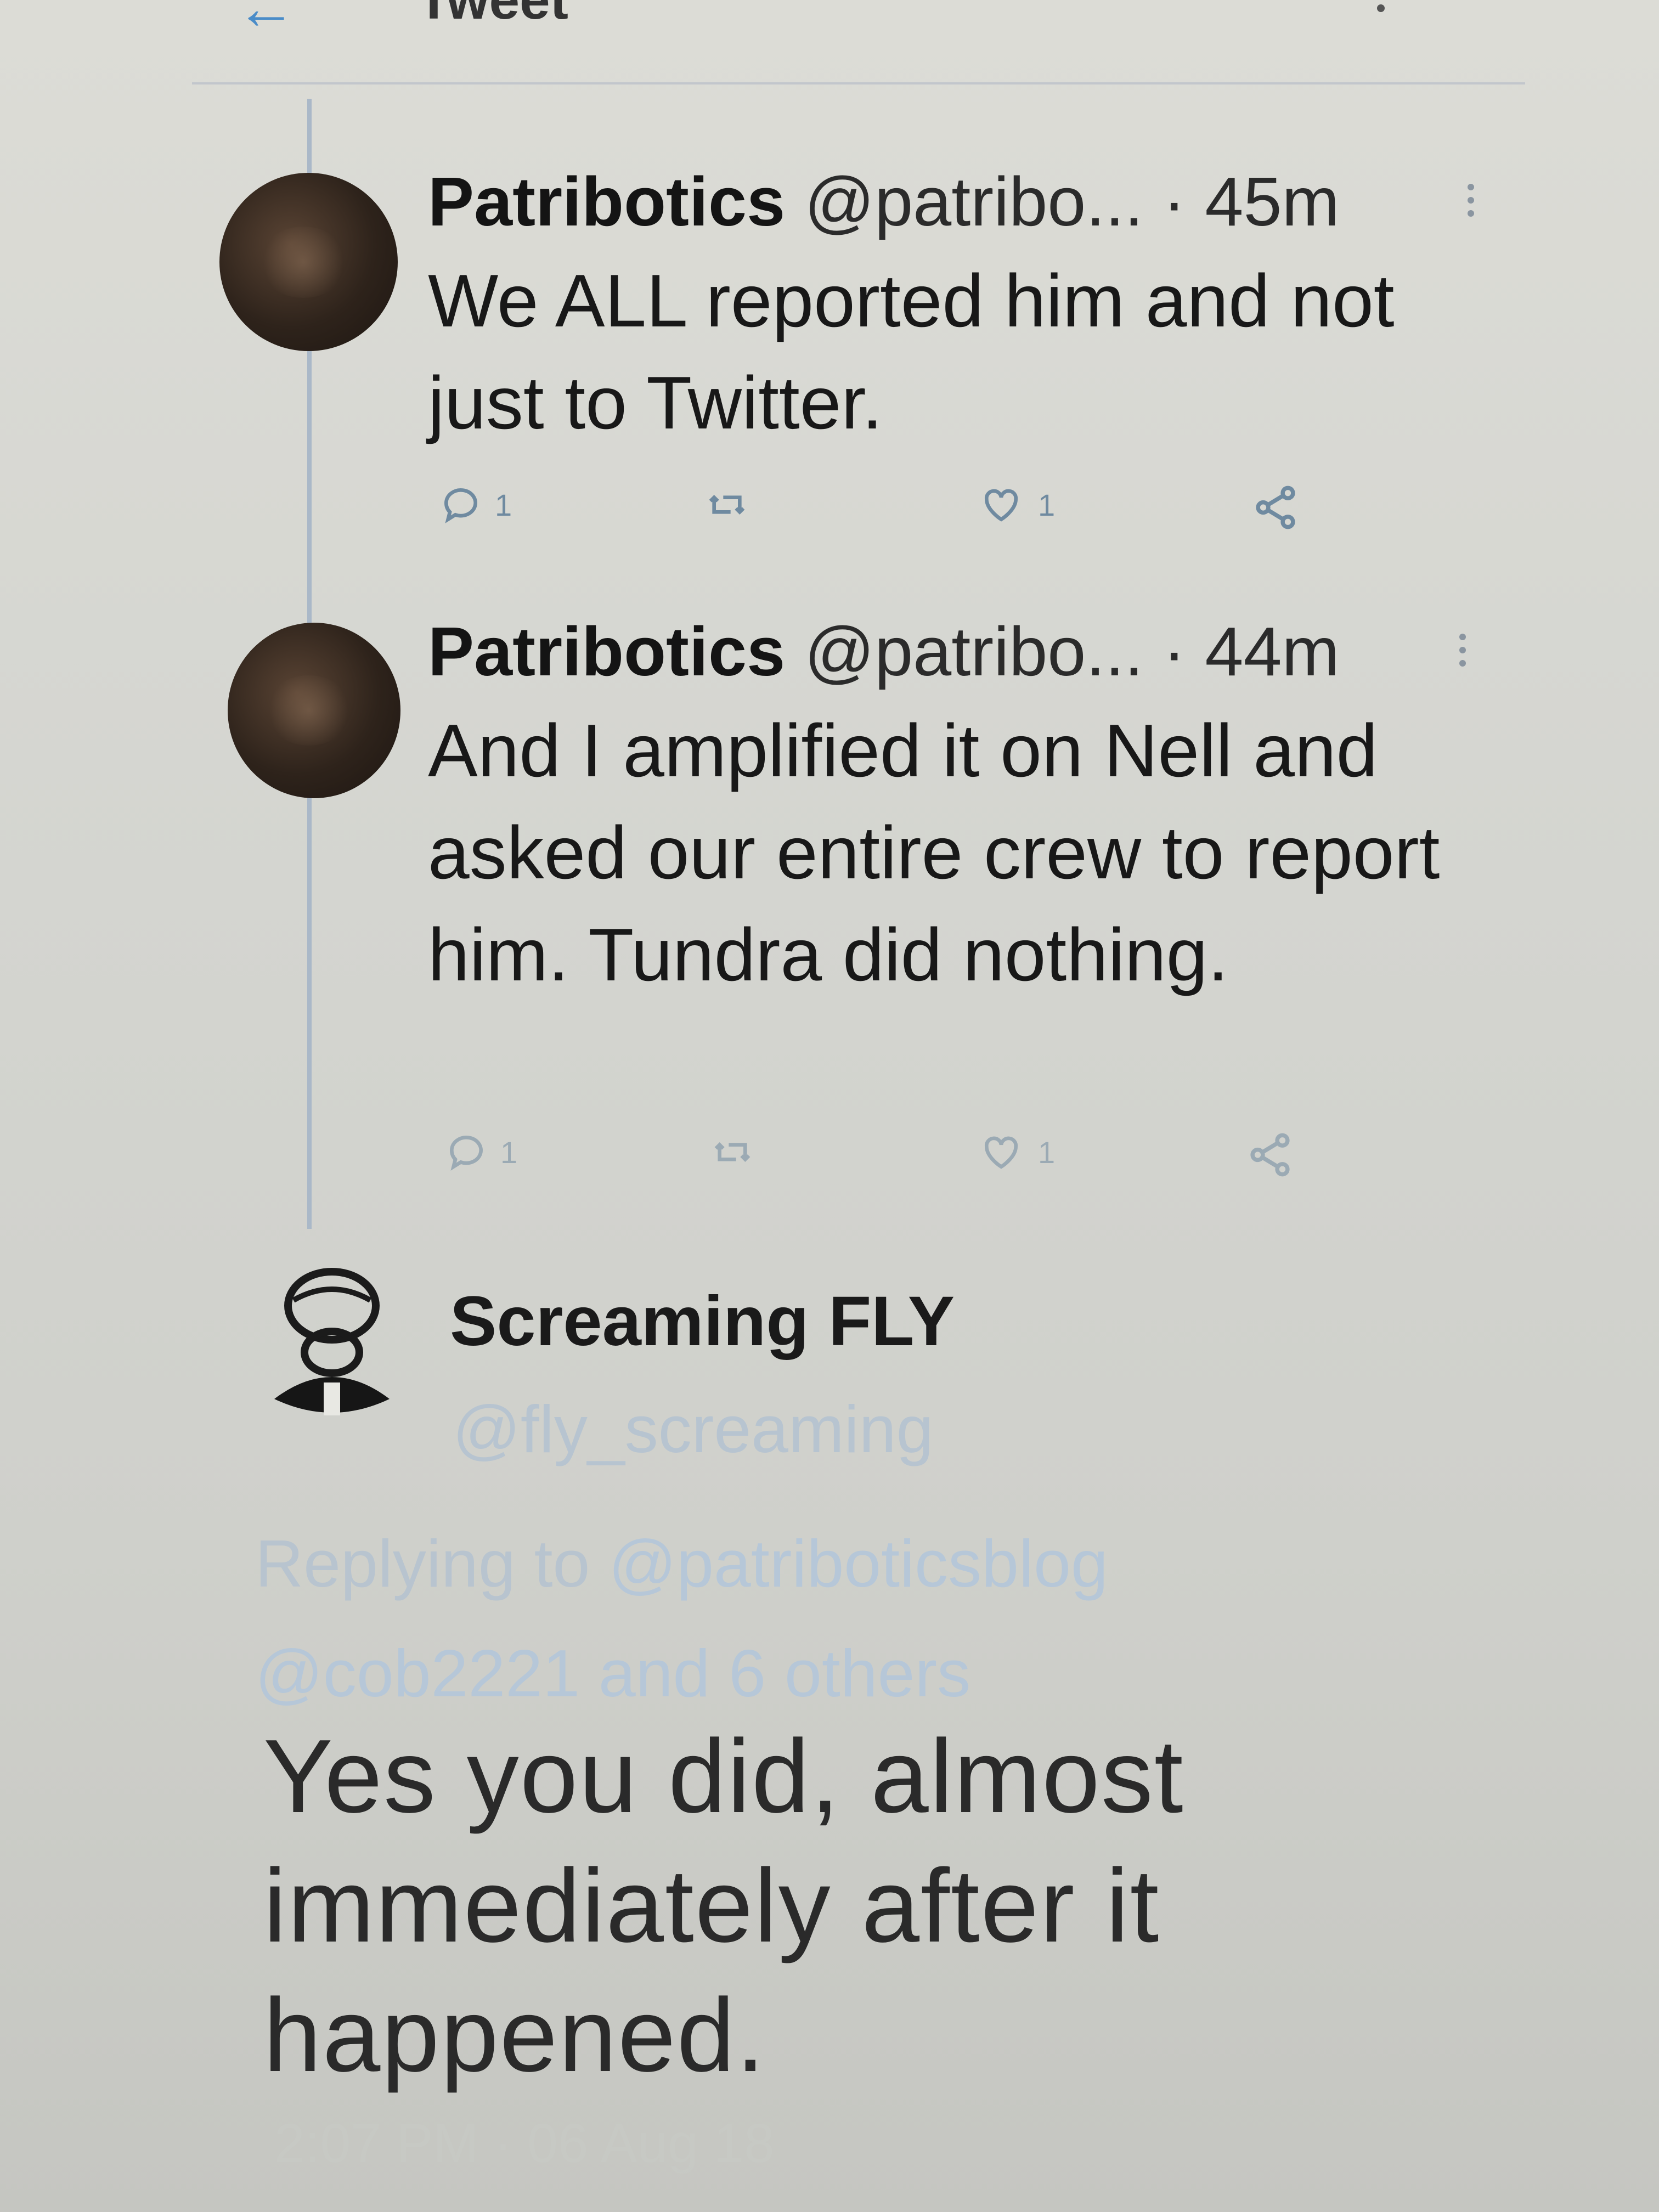 Image resolution: width=1659 pixels, height=2212 pixels. What do you see at coordinates (417, 1674) in the screenshot?
I see `replying-user-link: @cob2221` at bounding box center [417, 1674].